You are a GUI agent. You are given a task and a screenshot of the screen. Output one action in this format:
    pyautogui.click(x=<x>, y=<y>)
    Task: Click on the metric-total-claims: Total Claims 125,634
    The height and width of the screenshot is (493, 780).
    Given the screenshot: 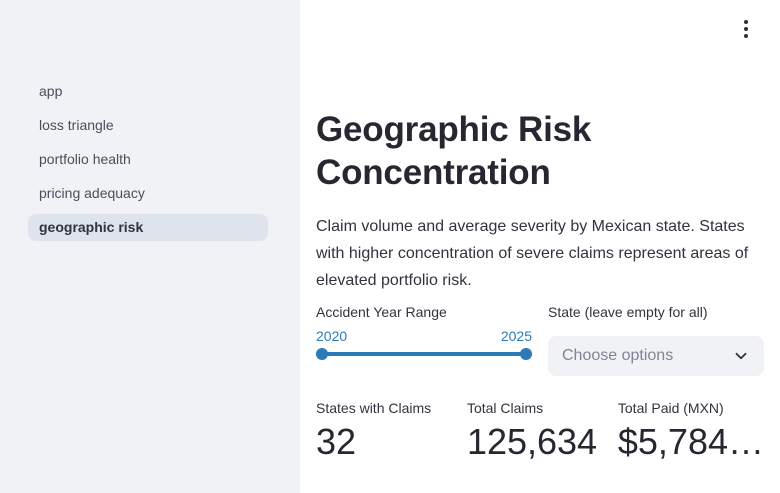 What is the action you would take?
    pyautogui.click(x=534, y=431)
    